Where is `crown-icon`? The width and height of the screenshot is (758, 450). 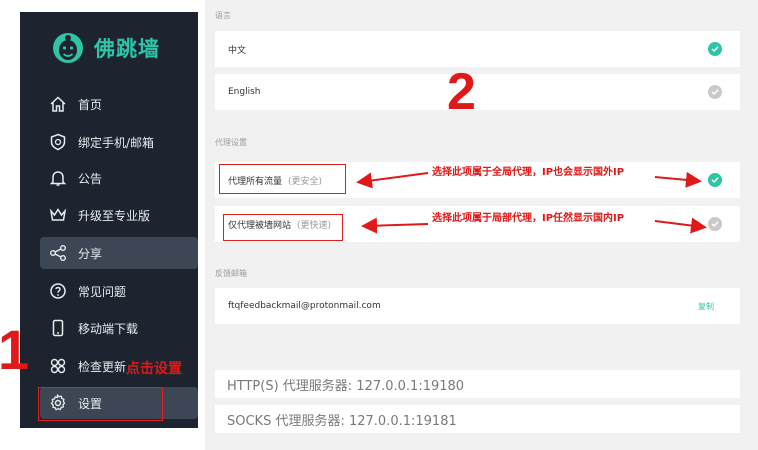 crown-icon is located at coordinates (58, 215).